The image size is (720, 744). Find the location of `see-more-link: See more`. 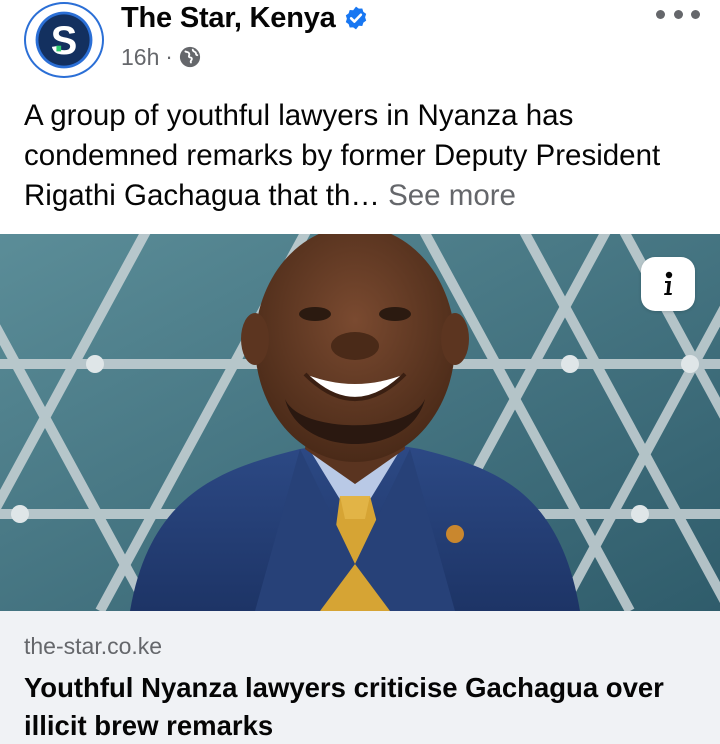

see-more-link: See more is located at coordinates (452, 195).